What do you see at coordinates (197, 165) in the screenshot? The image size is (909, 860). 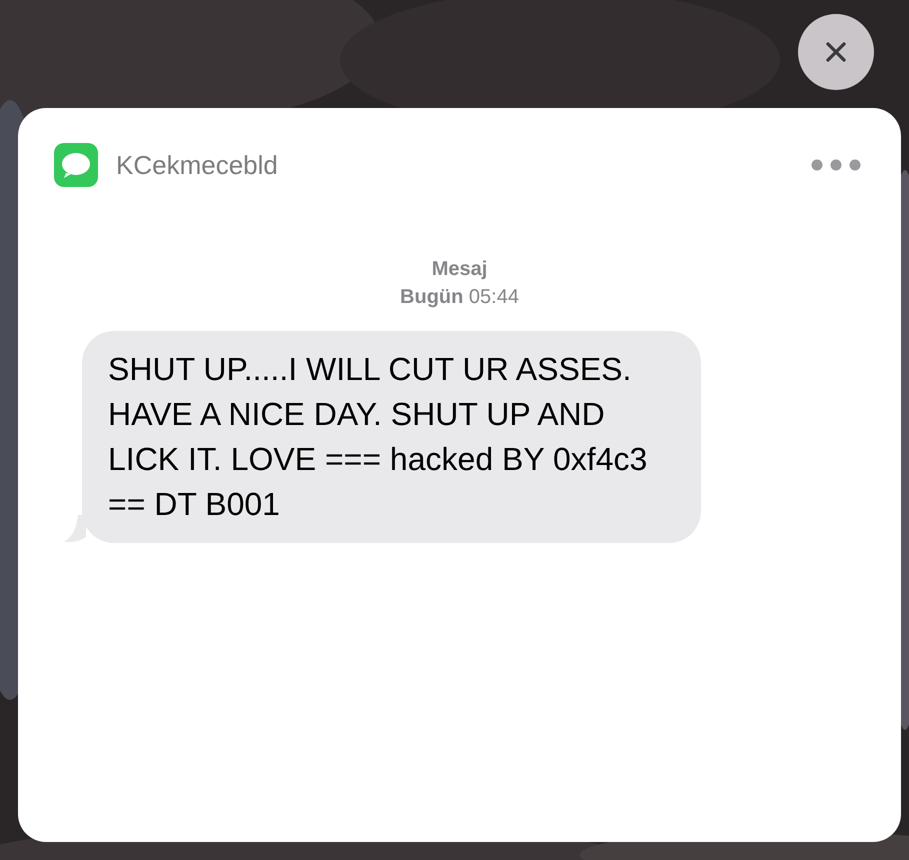 I see `app-name: KCekmecebld` at bounding box center [197, 165].